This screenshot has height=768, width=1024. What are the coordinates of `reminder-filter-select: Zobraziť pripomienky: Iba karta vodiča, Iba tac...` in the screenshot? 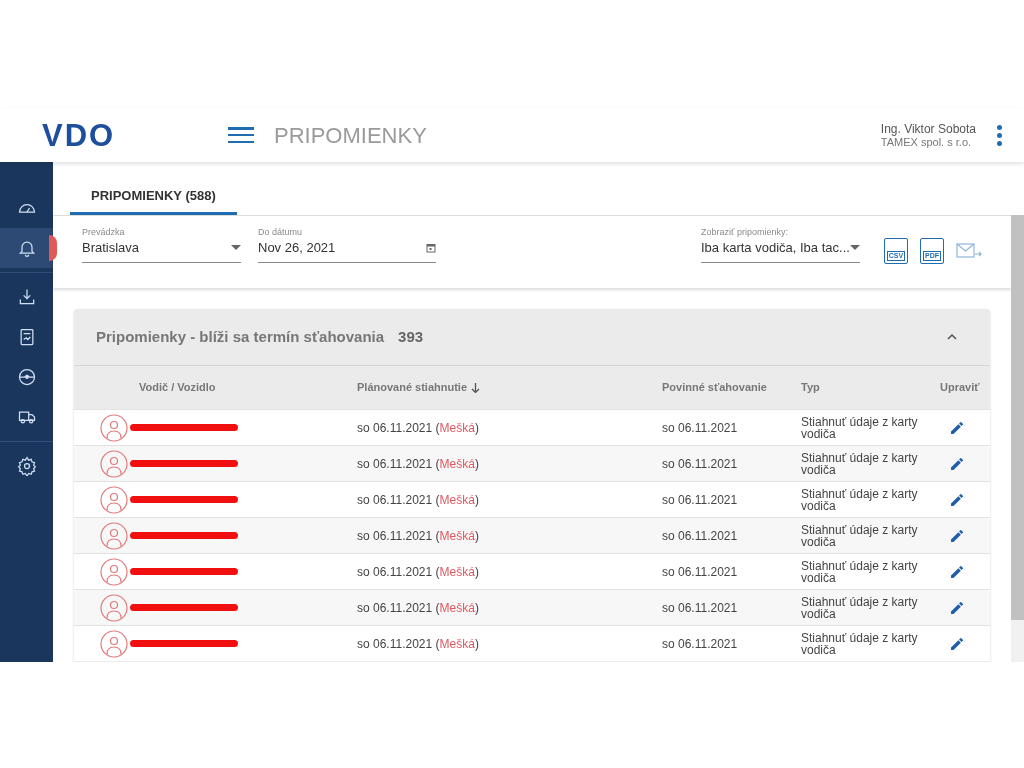 It's located at (780, 244).